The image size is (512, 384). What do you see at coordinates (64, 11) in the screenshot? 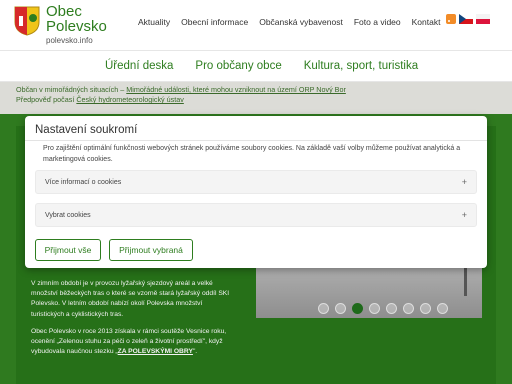
I see `brand-line1: Obec` at bounding box center [64, 11].